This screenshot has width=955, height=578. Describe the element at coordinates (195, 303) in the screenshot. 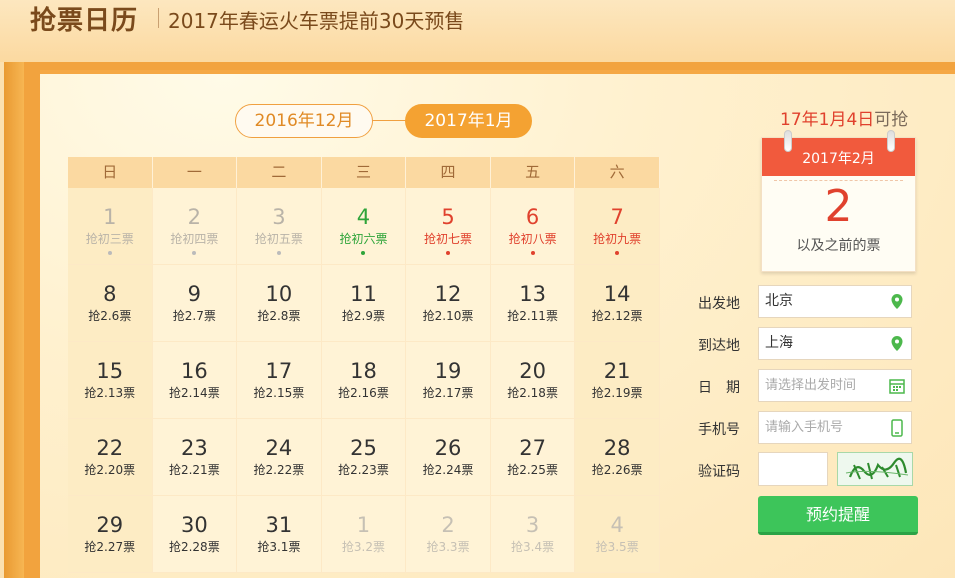

I see `calendar-day-cell: 9 抢2.7票` at that location.